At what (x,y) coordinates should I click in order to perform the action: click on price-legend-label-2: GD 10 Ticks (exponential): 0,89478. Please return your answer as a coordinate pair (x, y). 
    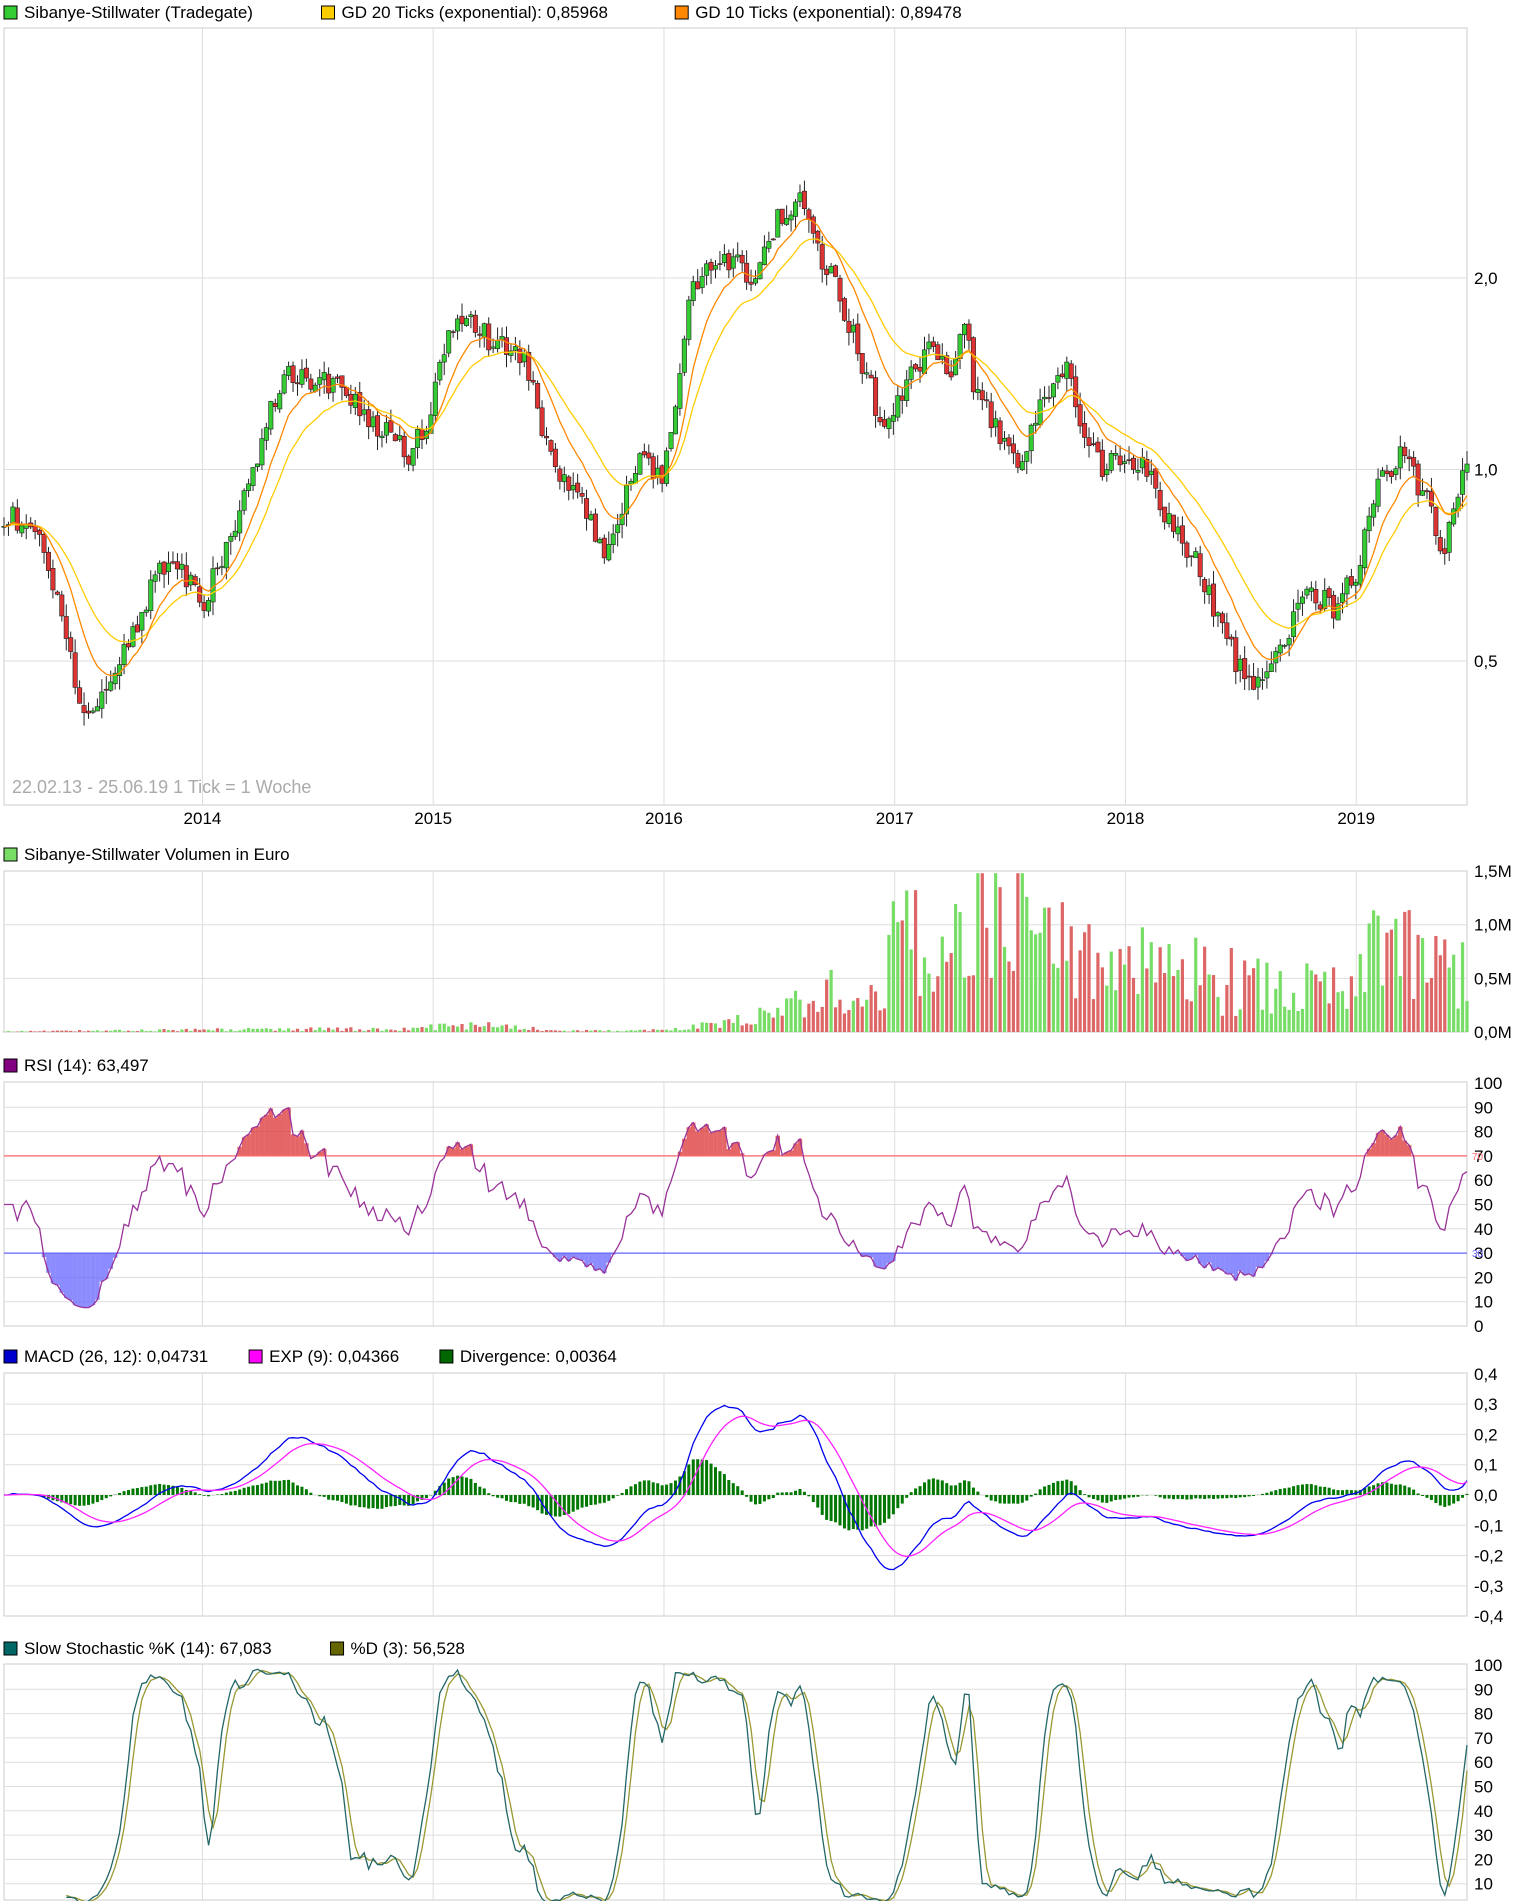
    Looking at the image, I should click on (828, 12).